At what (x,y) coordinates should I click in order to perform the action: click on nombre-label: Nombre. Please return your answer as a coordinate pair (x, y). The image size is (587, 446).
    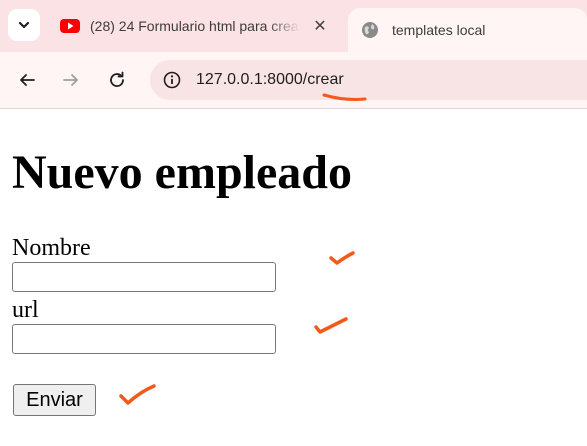
    Looking at the image, I should click on (51, 248).